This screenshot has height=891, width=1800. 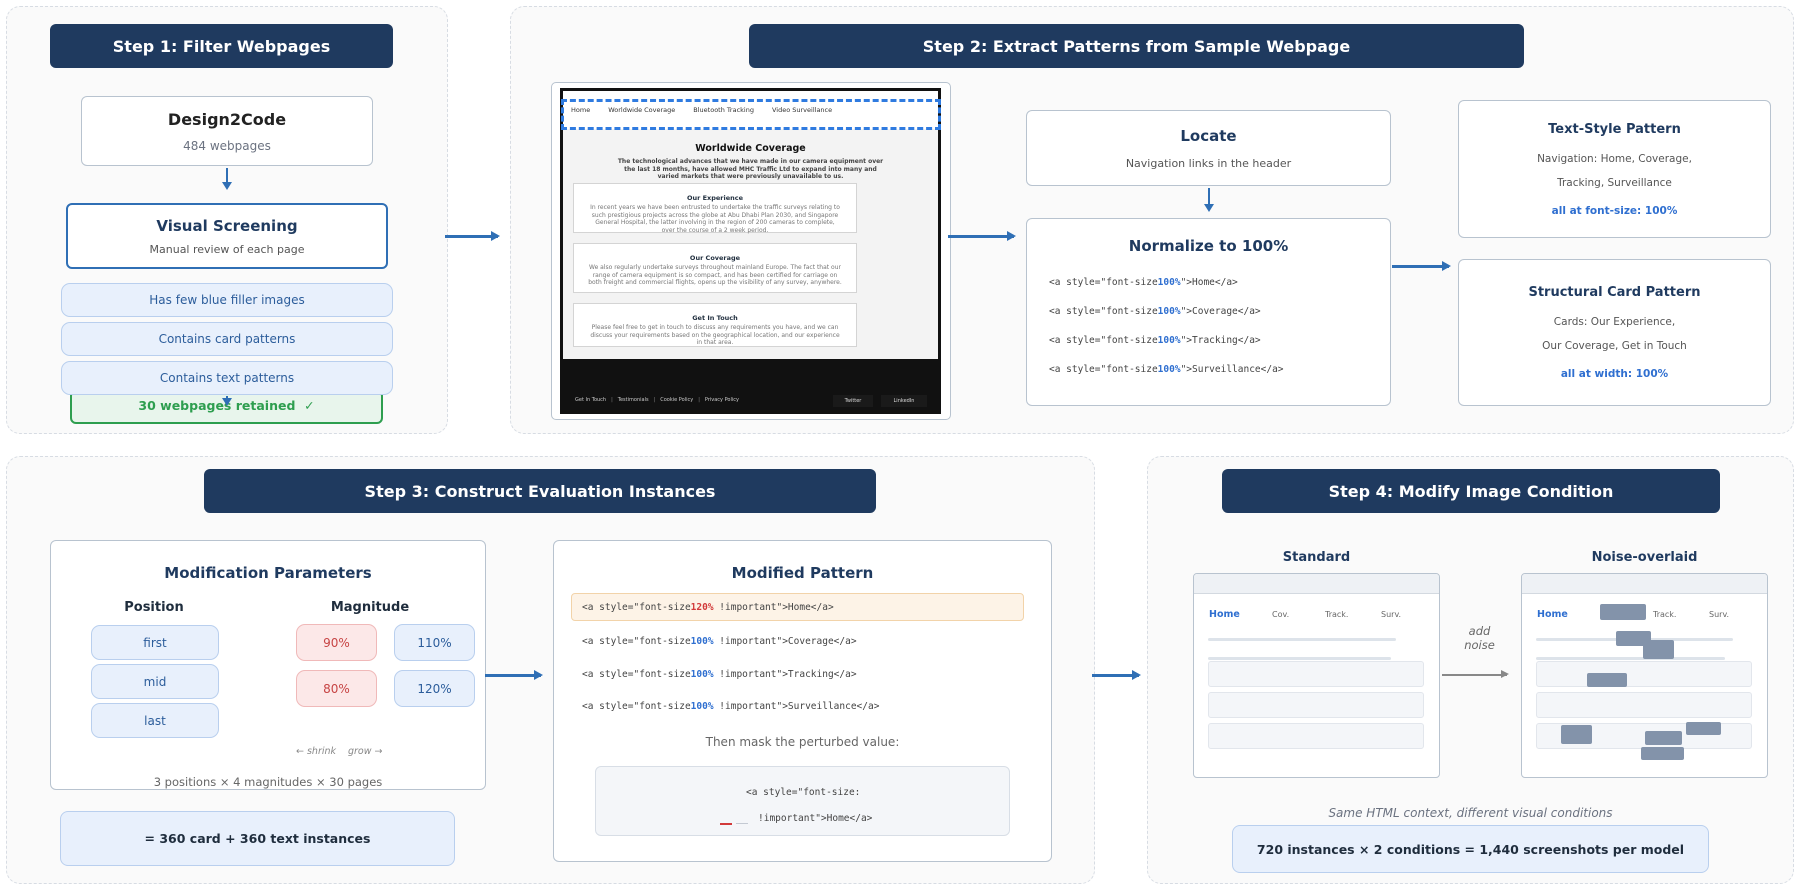 I want to click on sample-footer-link: Get In Touch, so click(x=590, y=400).